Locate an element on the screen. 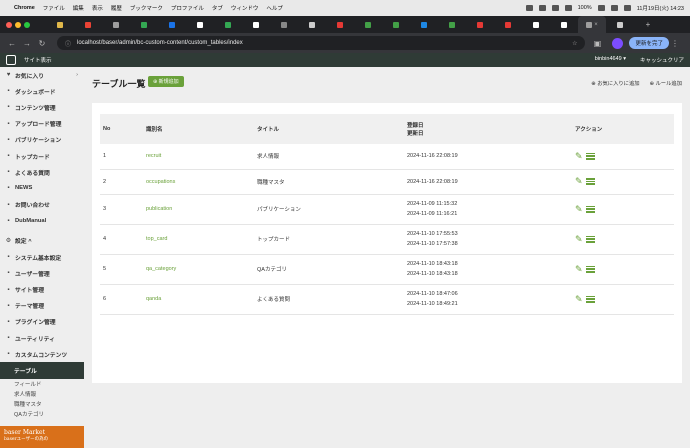 The image size is (690, 448). close-tab-icon: × is located at coordinates (596, 25).